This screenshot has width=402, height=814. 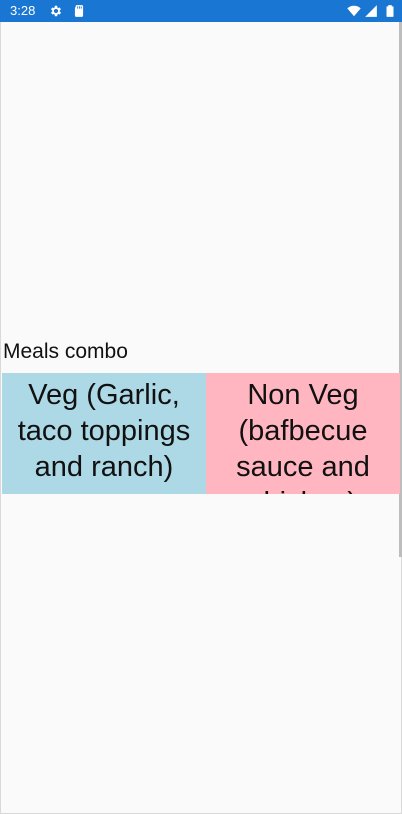 I want to click on status-bar: 3:28, so click(x=201, y=11).